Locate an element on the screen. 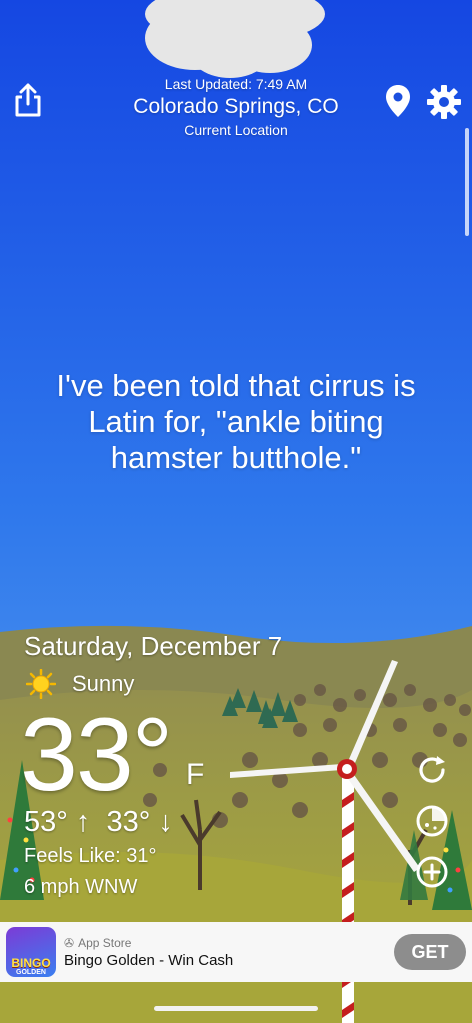 This screenshot has width=472, height=1023. ad-app-logo: BINGO GOLDEN is located at coordinates (31, 952).